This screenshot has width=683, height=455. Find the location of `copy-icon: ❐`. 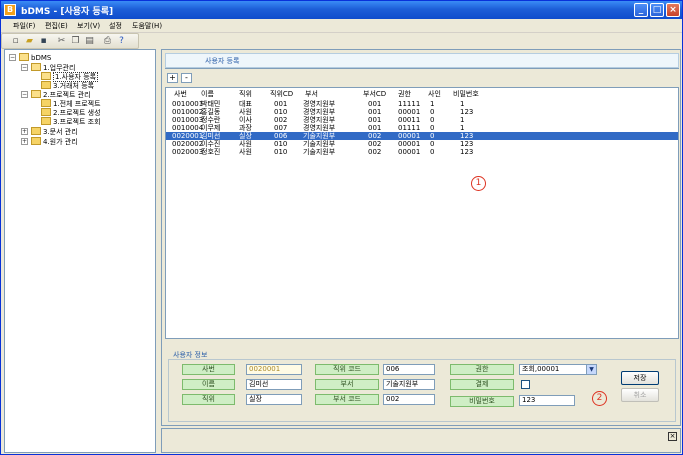

copy-icon: ❐ is located at coordinates (75, 41).